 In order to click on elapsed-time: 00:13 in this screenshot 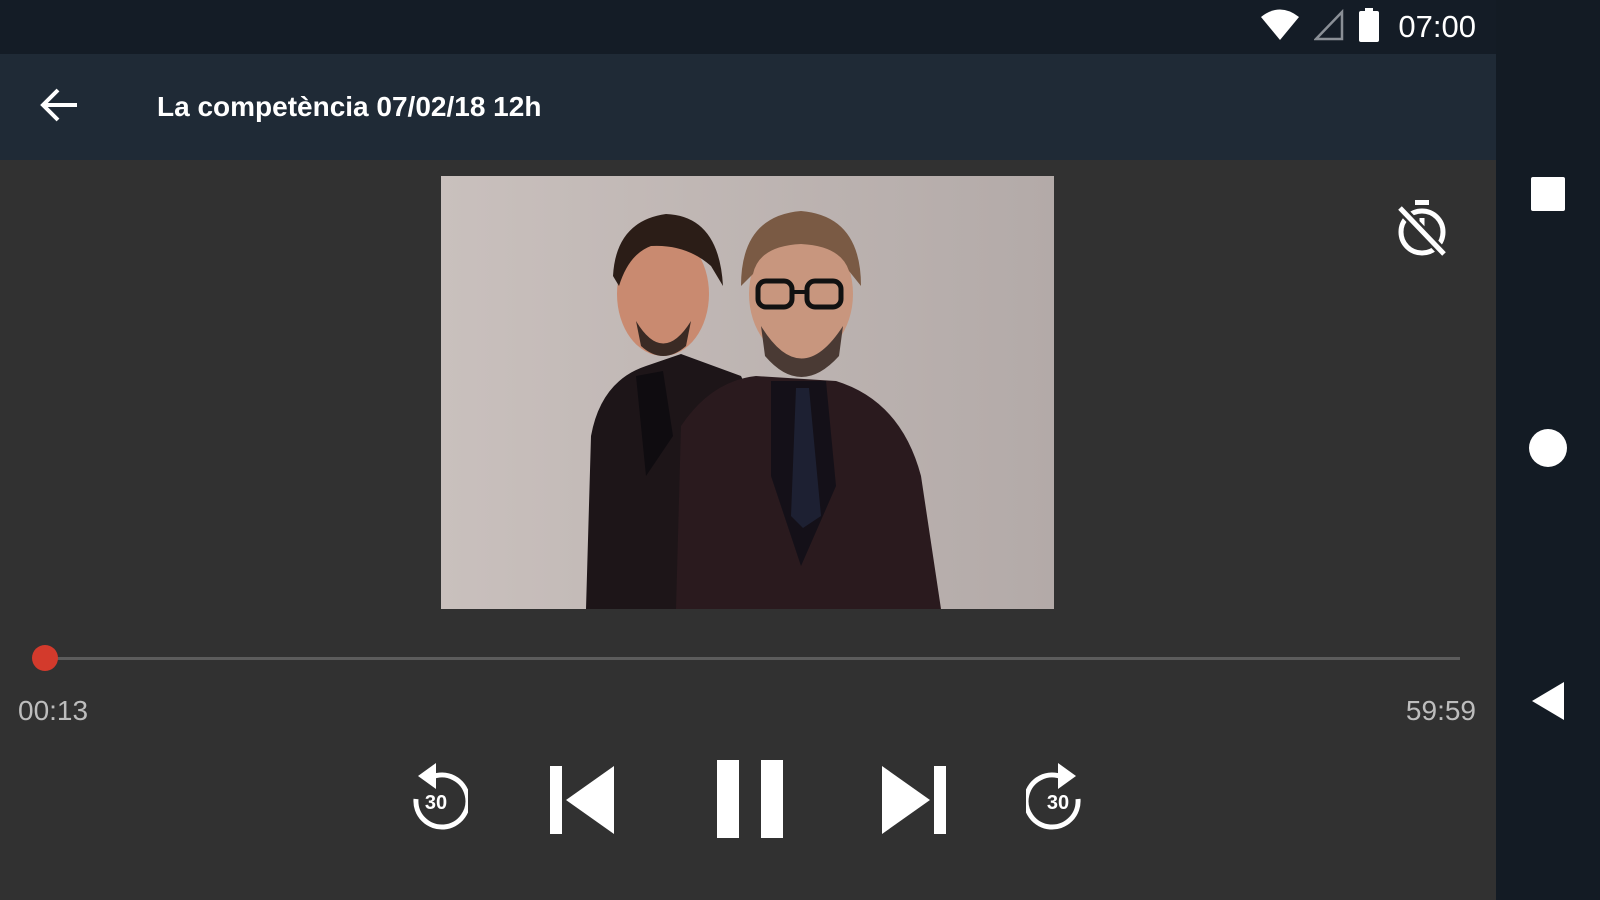, I will do `click(53, 710)`.